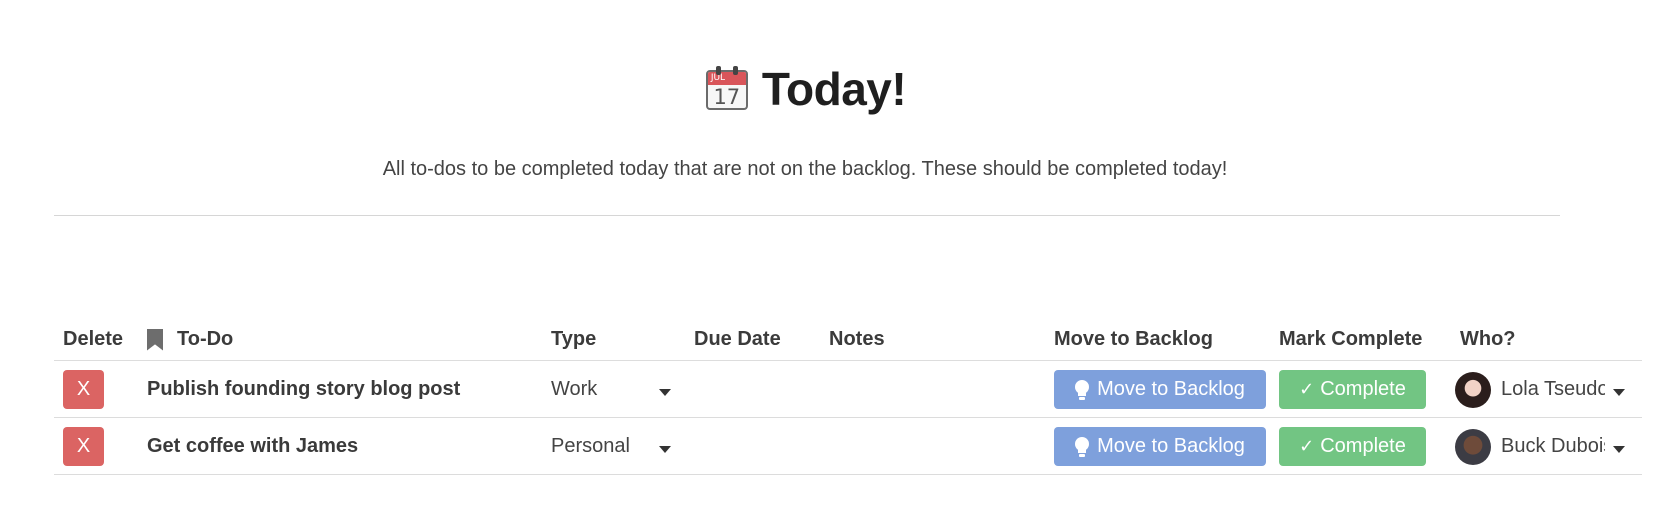 This screenshot has height=518, width=1677. I want to click on divider, so click(807, 215).